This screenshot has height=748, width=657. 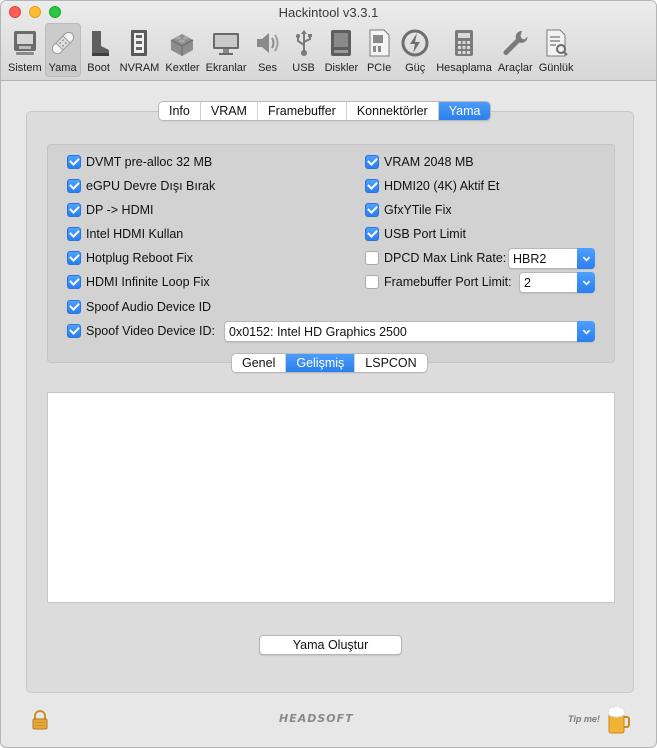 What do you see at coordinates (135, 234) in the screenshot?
I see `checkbox-label: Intel HDMI Kullan` at bounding box center [135, 234].